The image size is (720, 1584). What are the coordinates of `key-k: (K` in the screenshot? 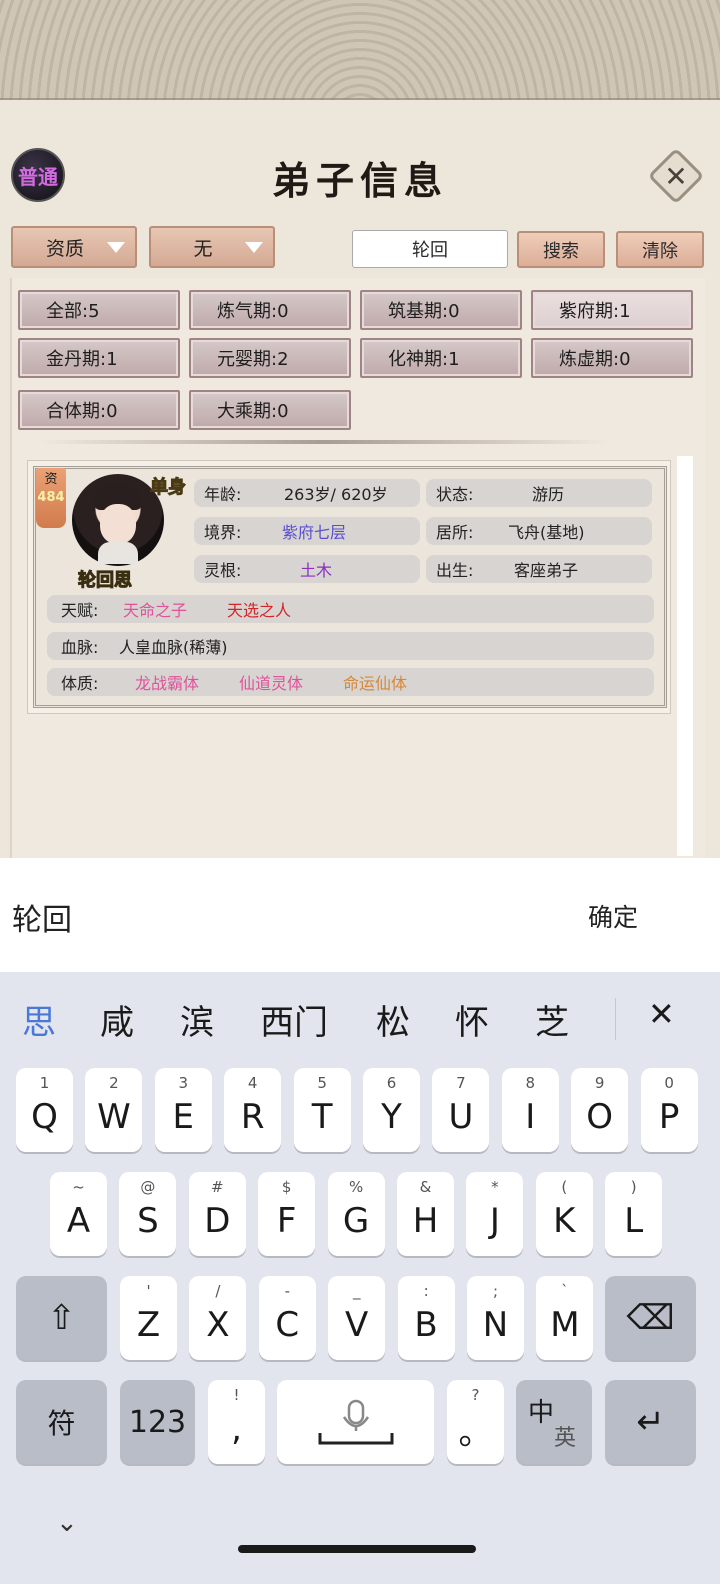 It's located at (564, 1214).